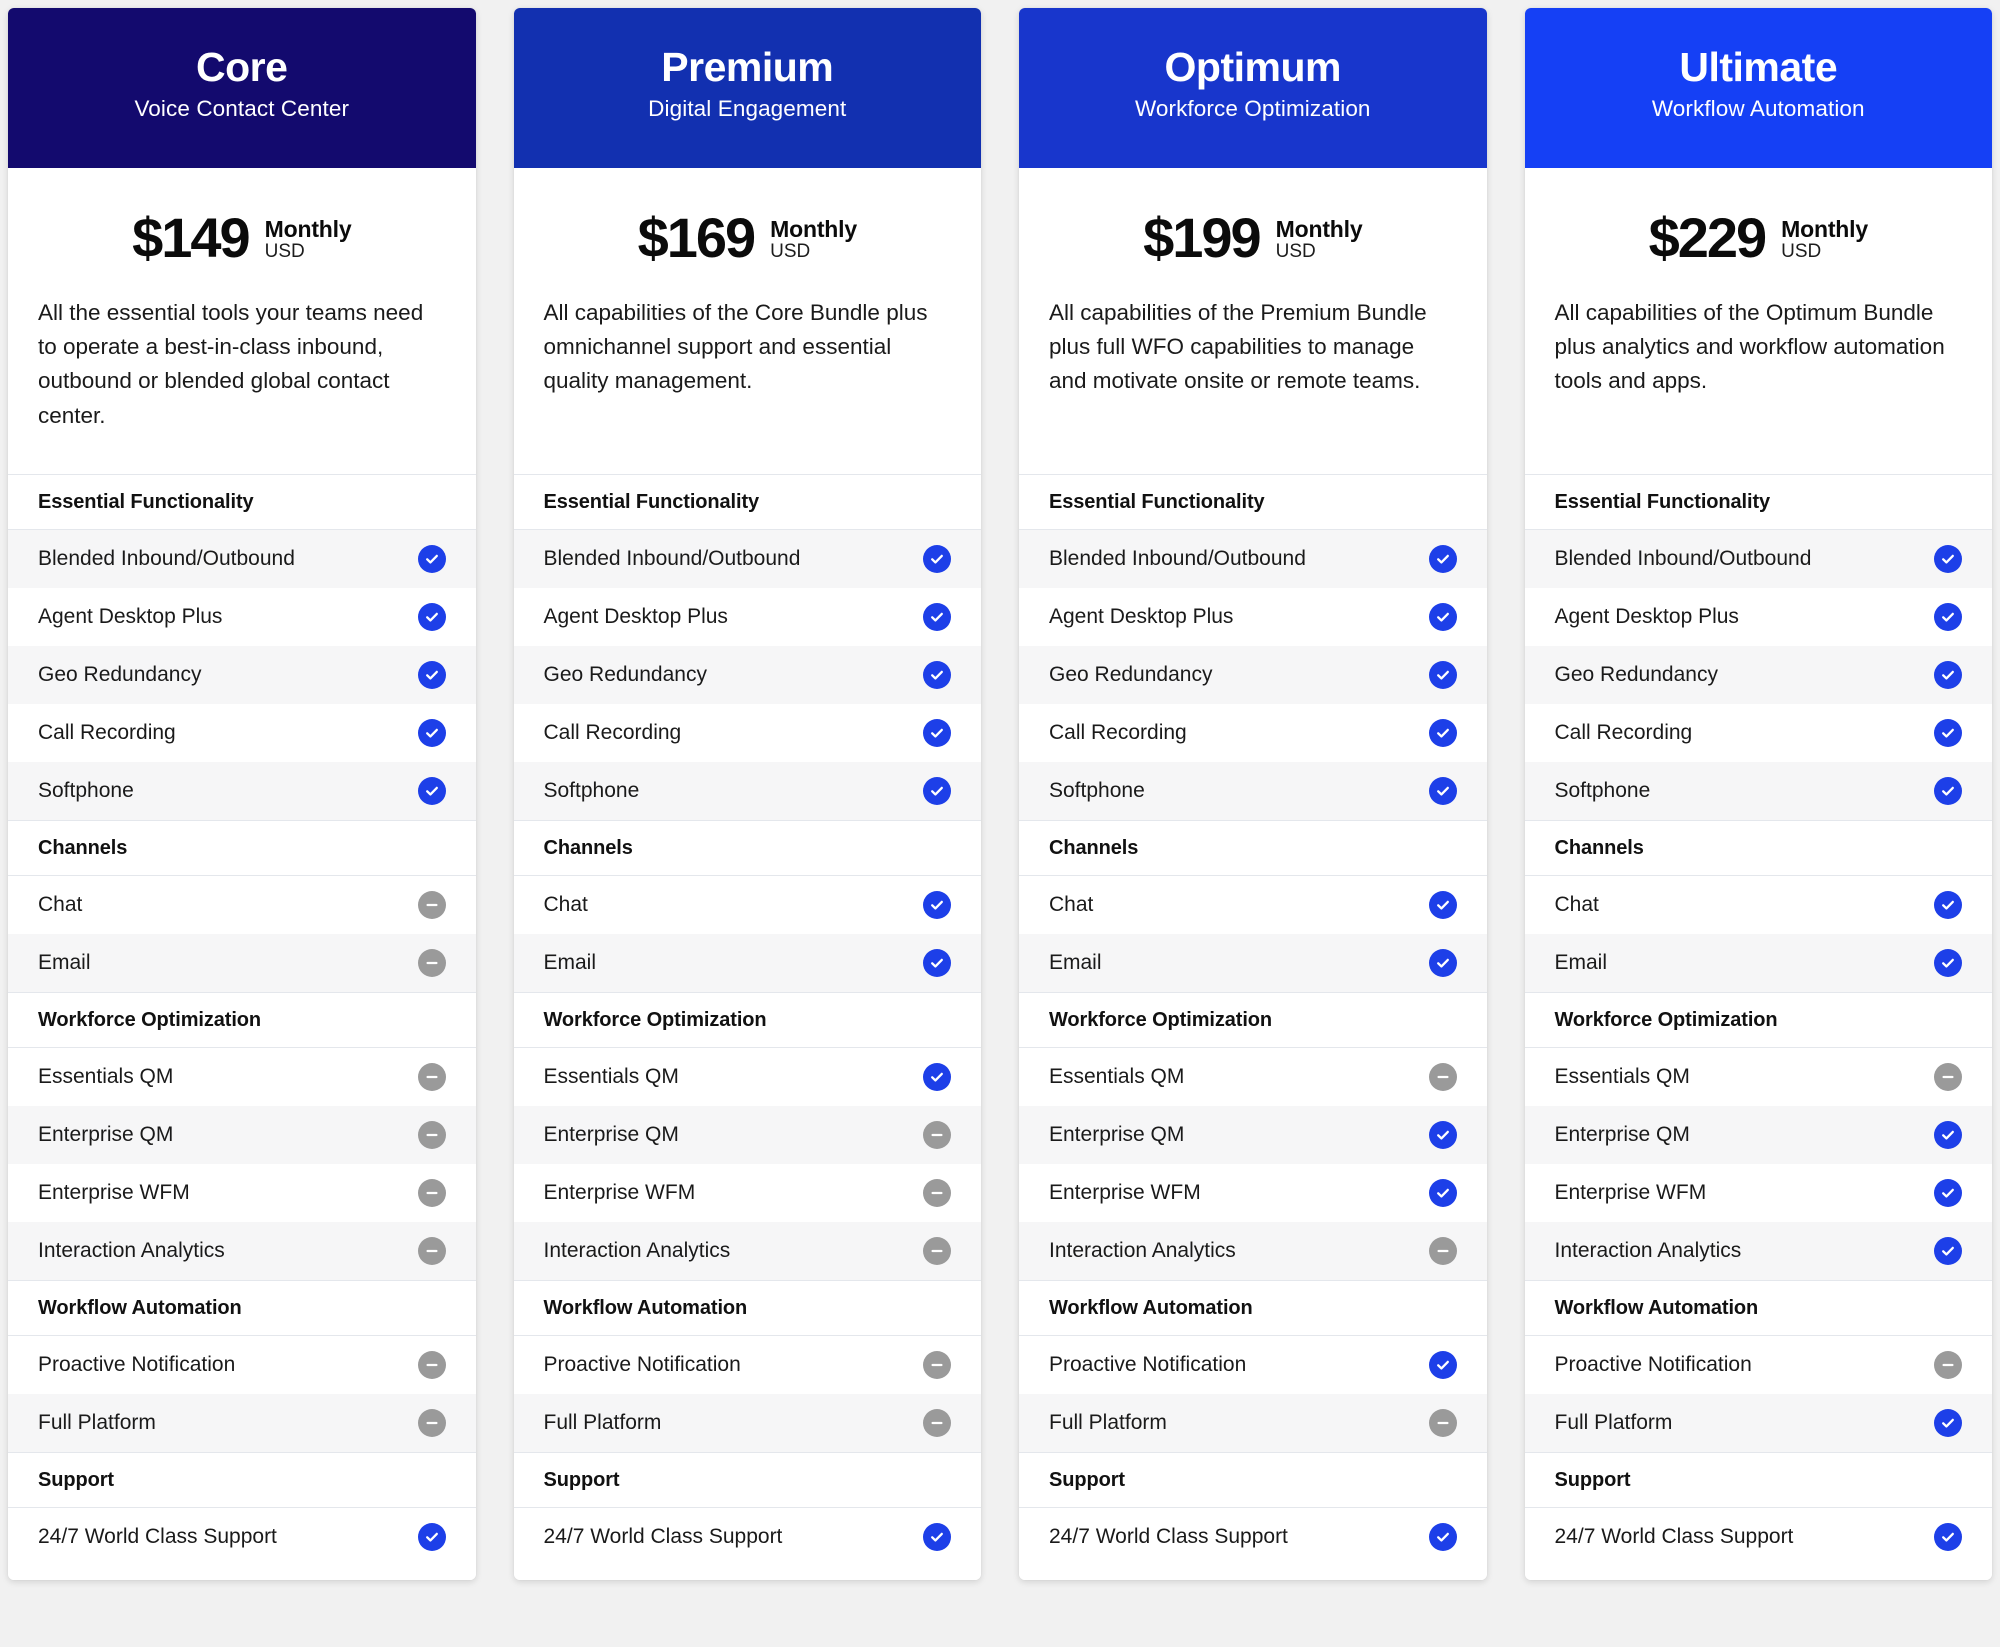 The image size is (2000, 1647). I want to click on feature-row: Email, so click(1758, 963).